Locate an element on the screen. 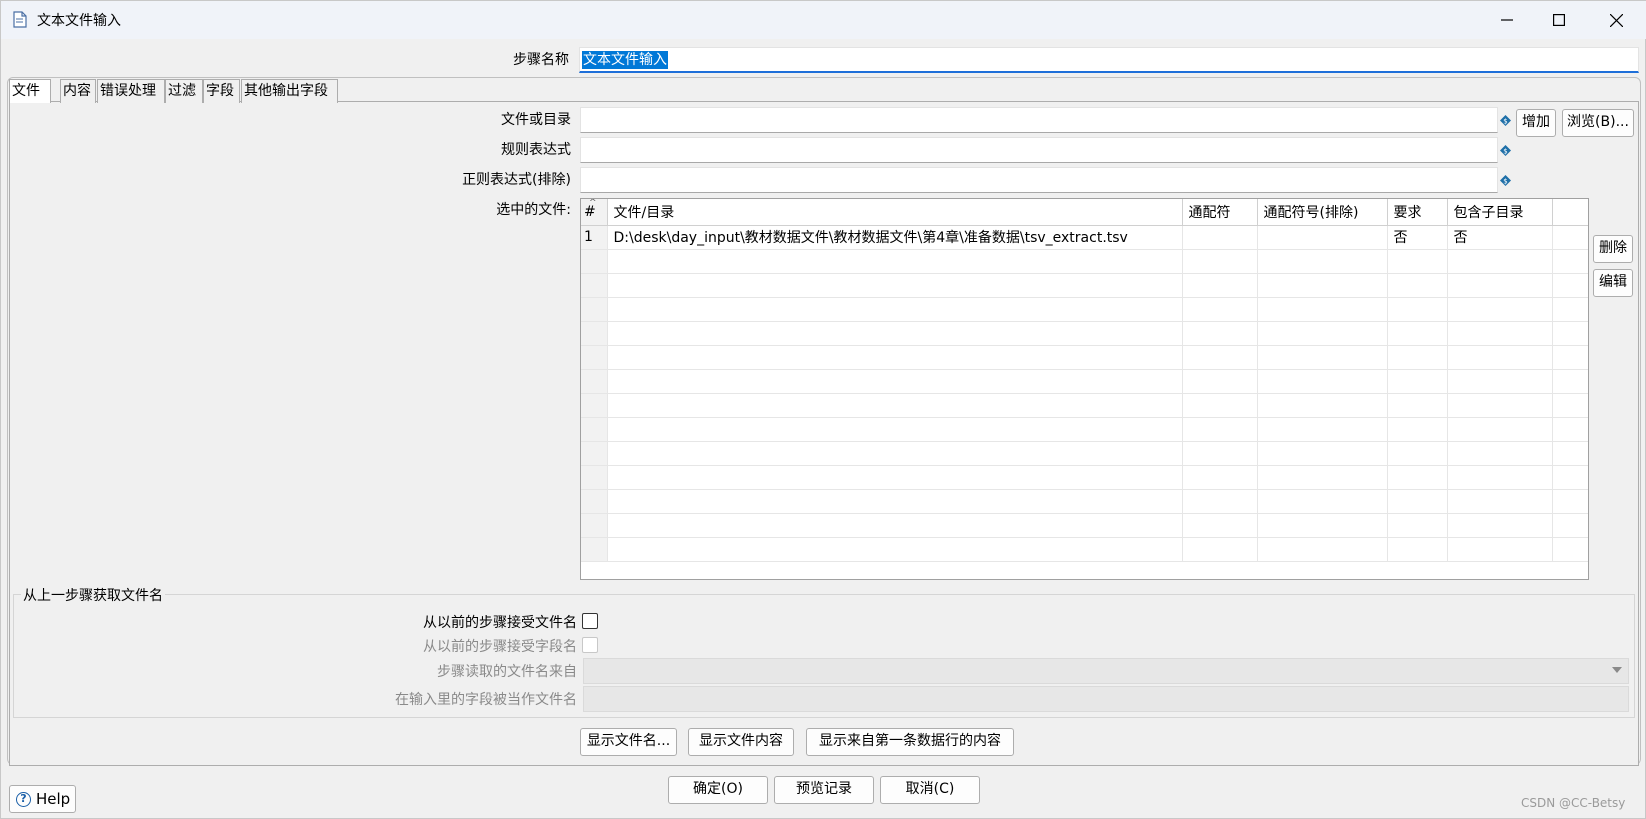 The height and width of the screenshot is (819, 1646). variable-icon: $ is located at coordinates (1505, 180).